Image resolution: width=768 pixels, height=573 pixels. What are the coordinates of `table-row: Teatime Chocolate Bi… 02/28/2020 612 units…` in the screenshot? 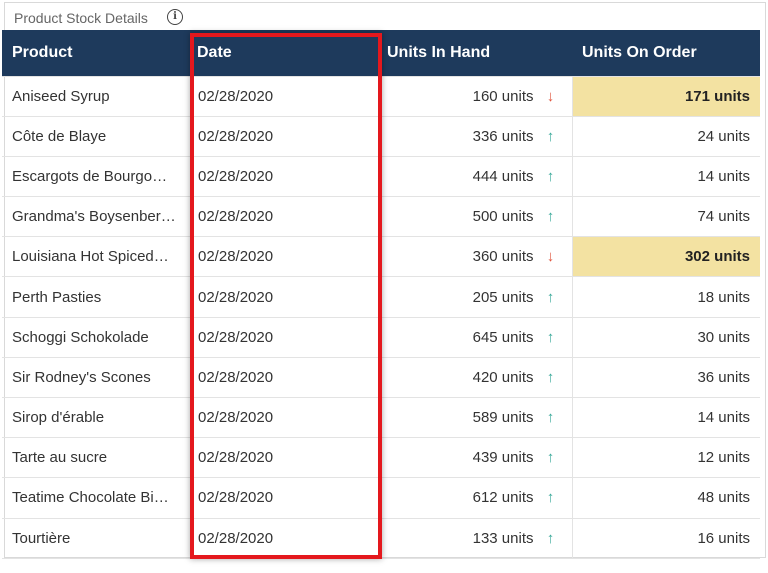 It's located at (381, 498).